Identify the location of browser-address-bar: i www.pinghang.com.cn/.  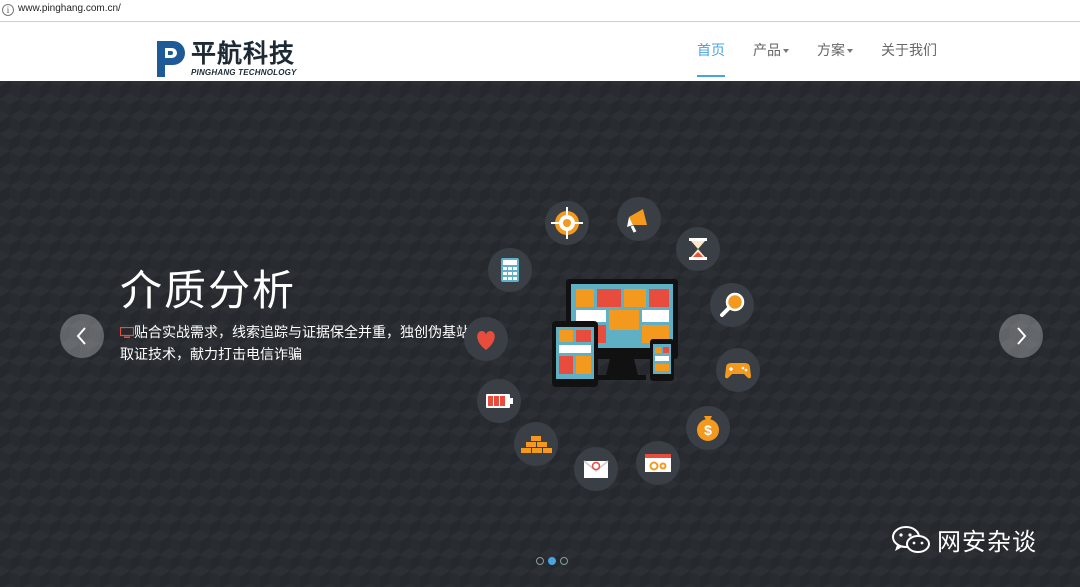
(540, 11).